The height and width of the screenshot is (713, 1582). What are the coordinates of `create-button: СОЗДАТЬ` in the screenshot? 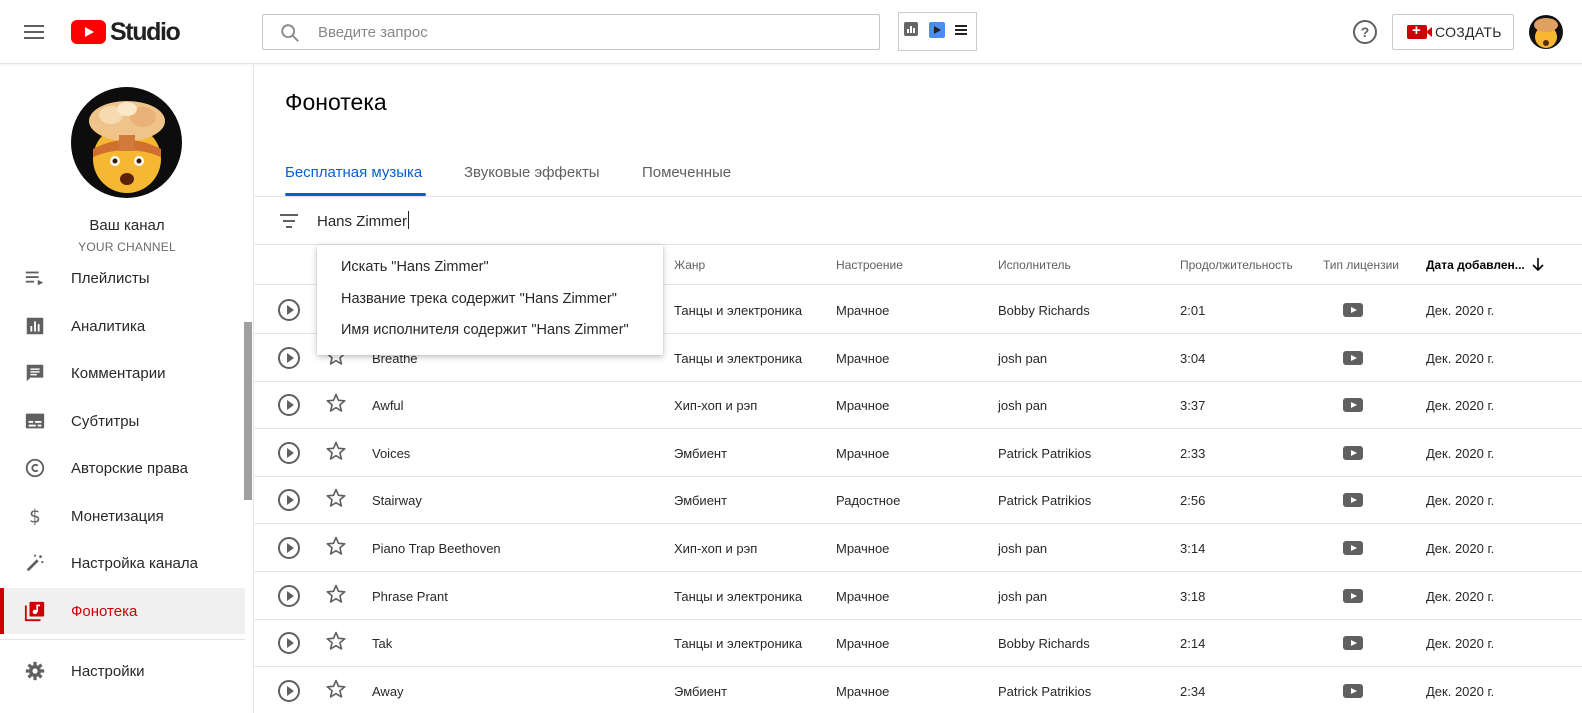 It's located at (1453, 32).